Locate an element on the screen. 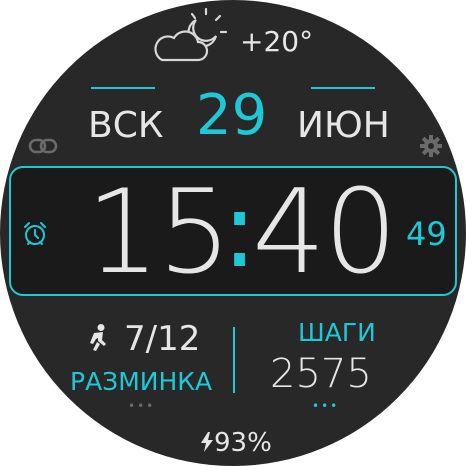 This screenshot has width=466, height=466. warmup-value: 7/12 is located at coordinates (162, 339).